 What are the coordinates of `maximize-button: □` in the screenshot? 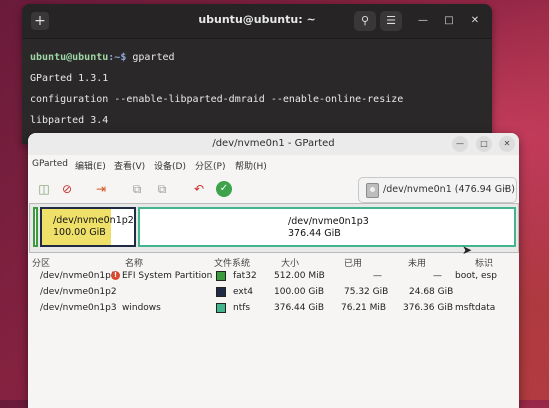 It's located at (449, 21).